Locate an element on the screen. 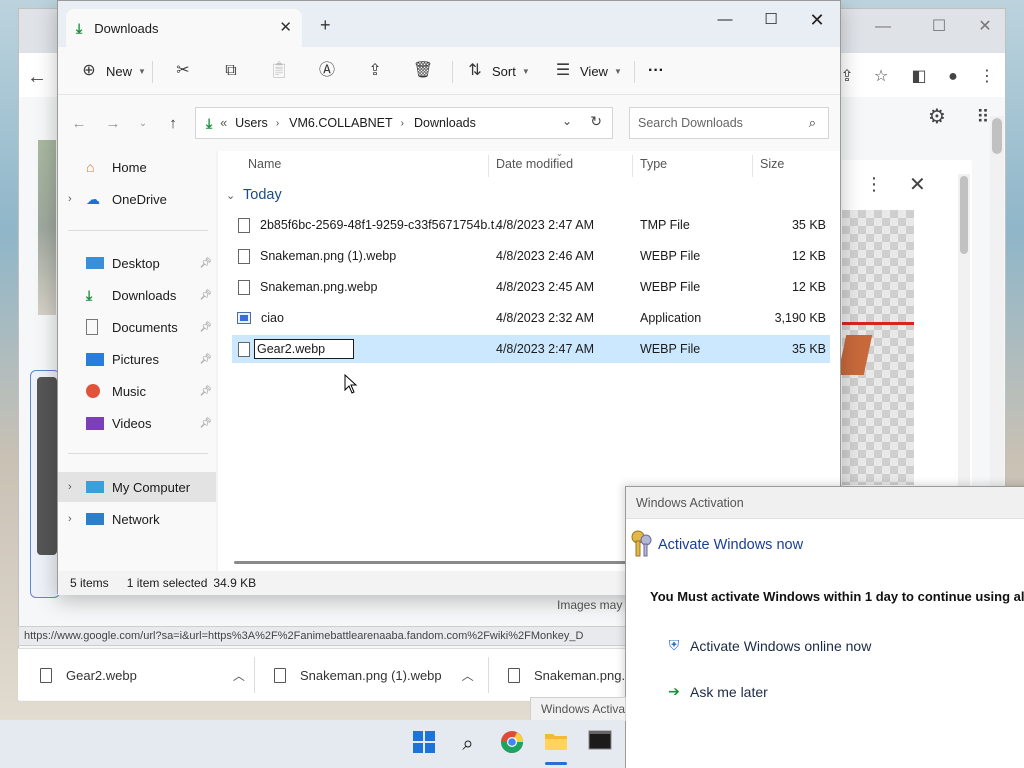 This screenshot has height=768, width=1024. home-icon: ⌂ is located at coordinates (90, 167).